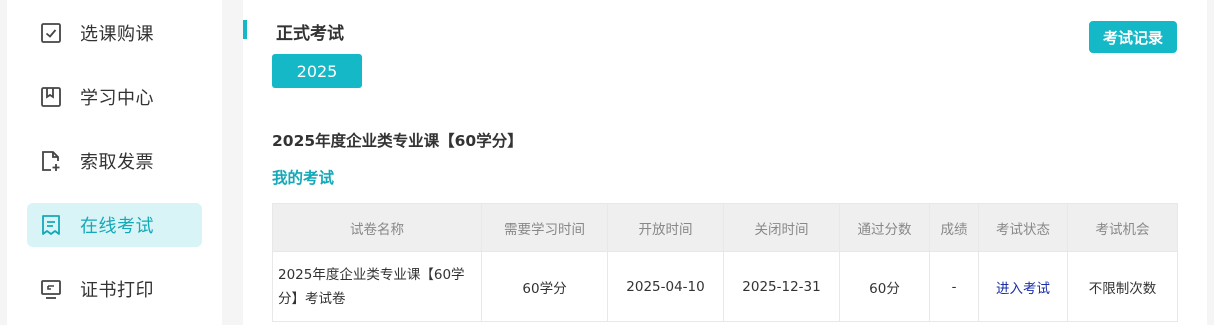 The height and width of the screenshot is (325, 1214). I want to click on column-header: 试卷名称, so click(377, 227).